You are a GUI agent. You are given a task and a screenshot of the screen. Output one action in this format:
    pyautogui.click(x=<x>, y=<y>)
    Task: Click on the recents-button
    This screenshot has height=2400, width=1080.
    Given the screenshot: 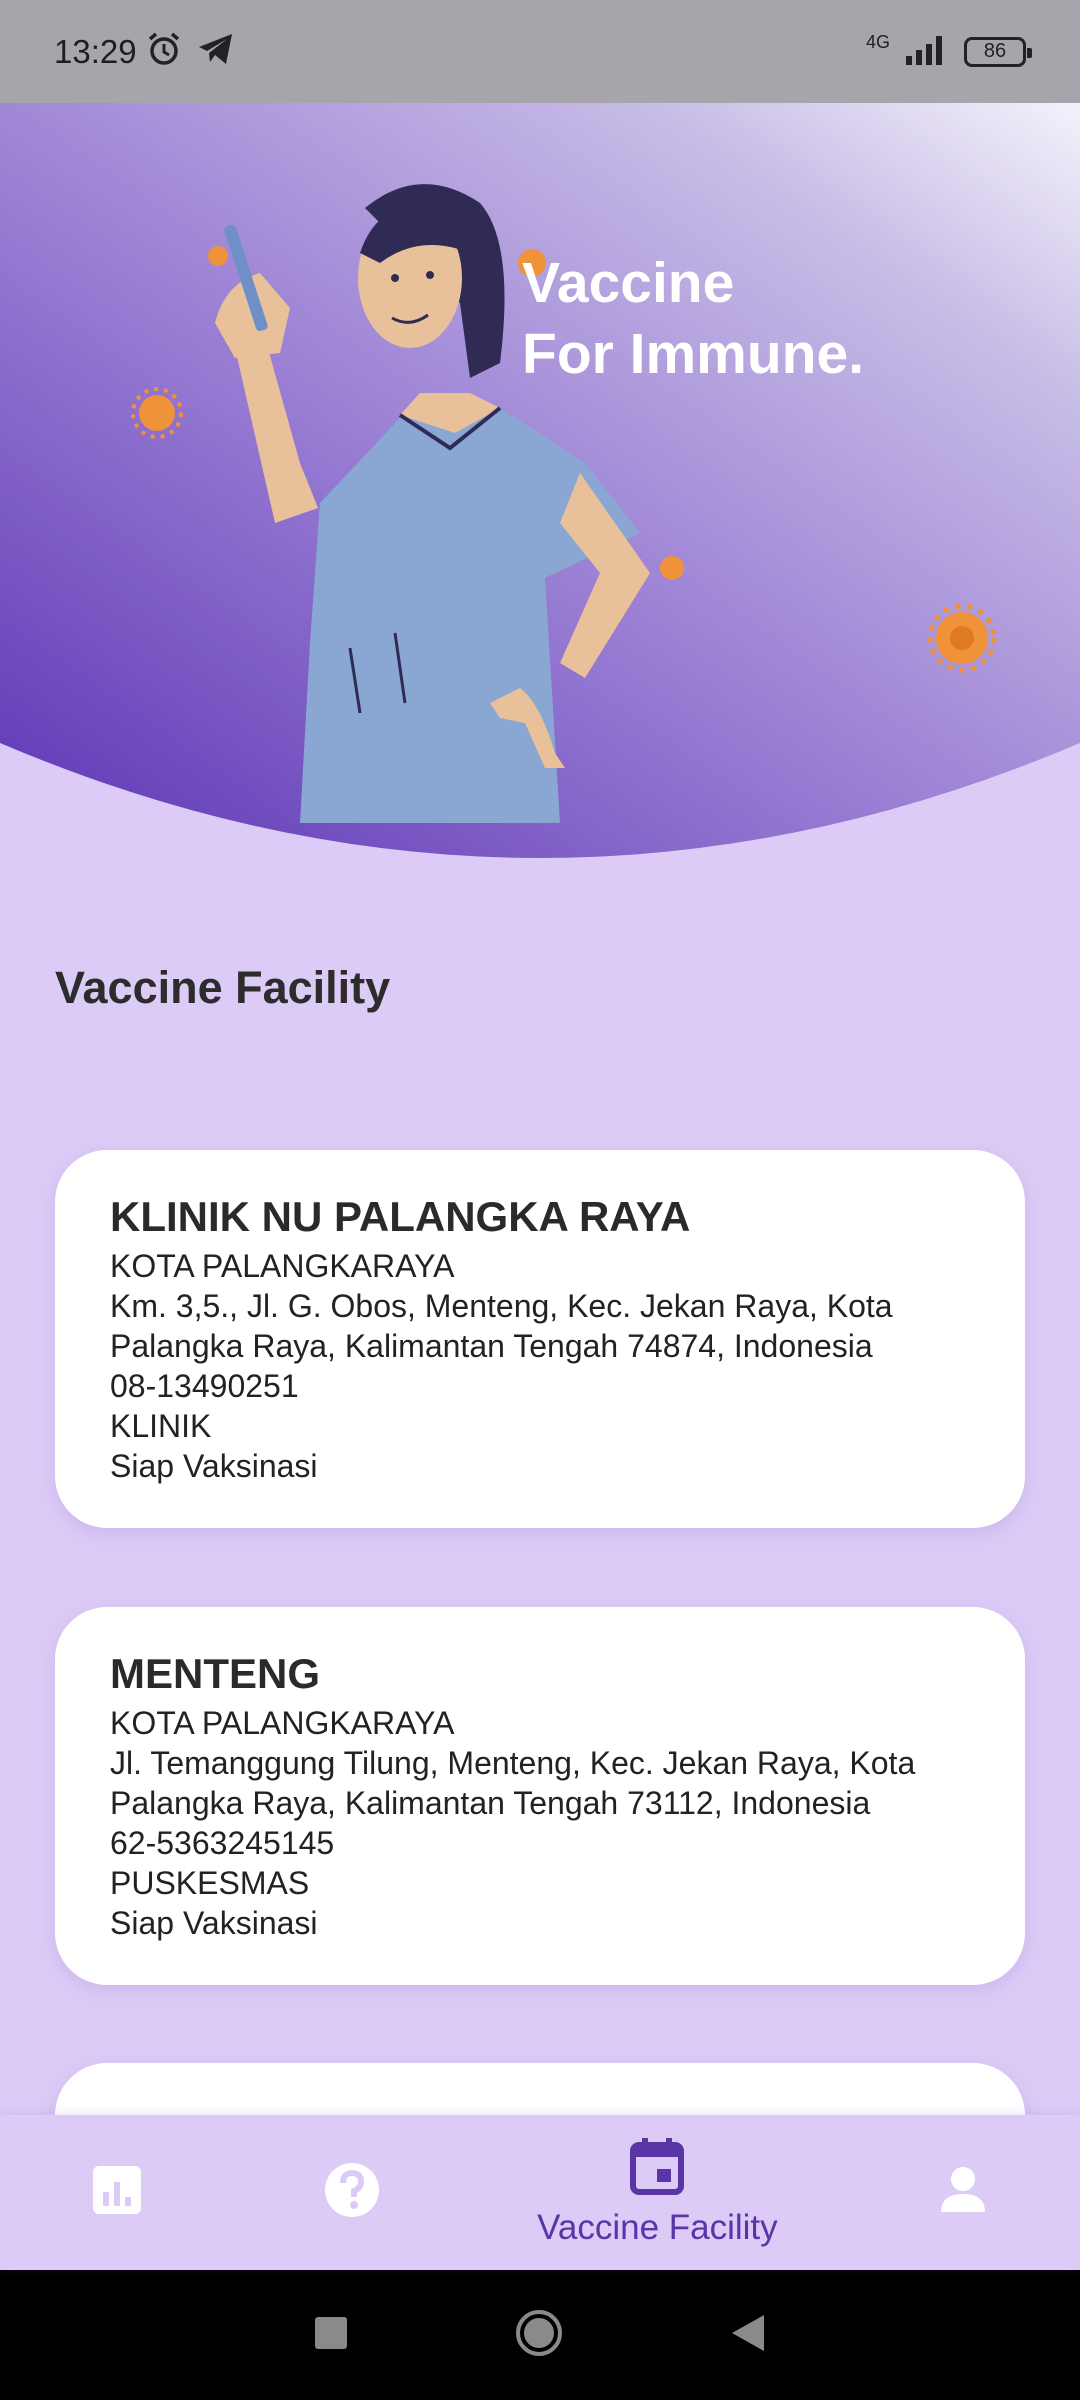 What is the action you would take?
    pyautogui.click(x=331, y=2335)
    